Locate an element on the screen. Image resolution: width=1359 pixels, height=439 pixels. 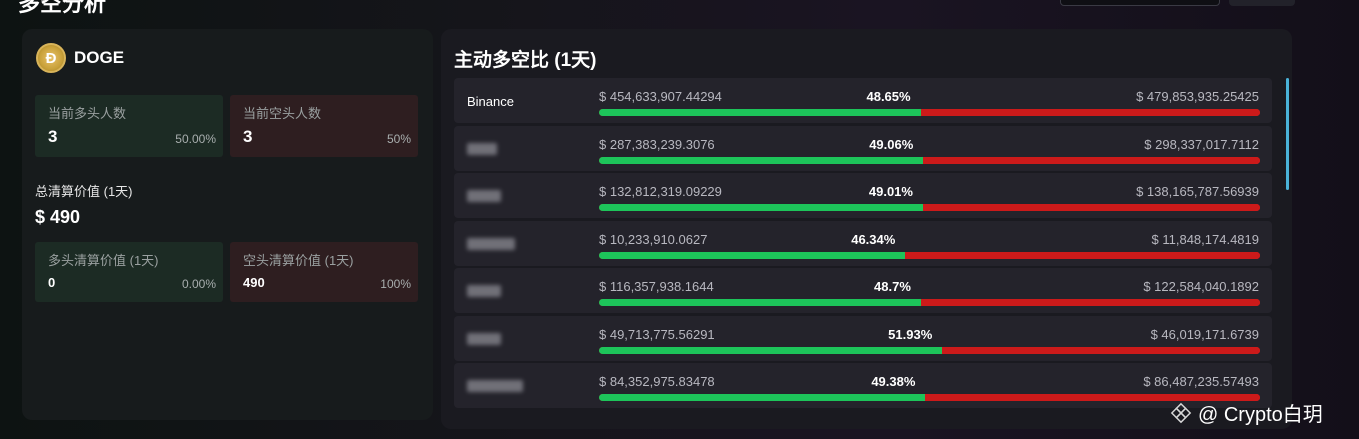
coin-header: Ð DOGE is located at coordinates (80, 58).